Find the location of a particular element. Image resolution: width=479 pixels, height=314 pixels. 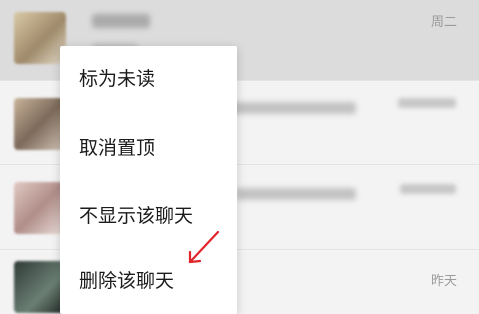

mark-unread-menu-item: 标为未读 is located at coordinates (148, 79).